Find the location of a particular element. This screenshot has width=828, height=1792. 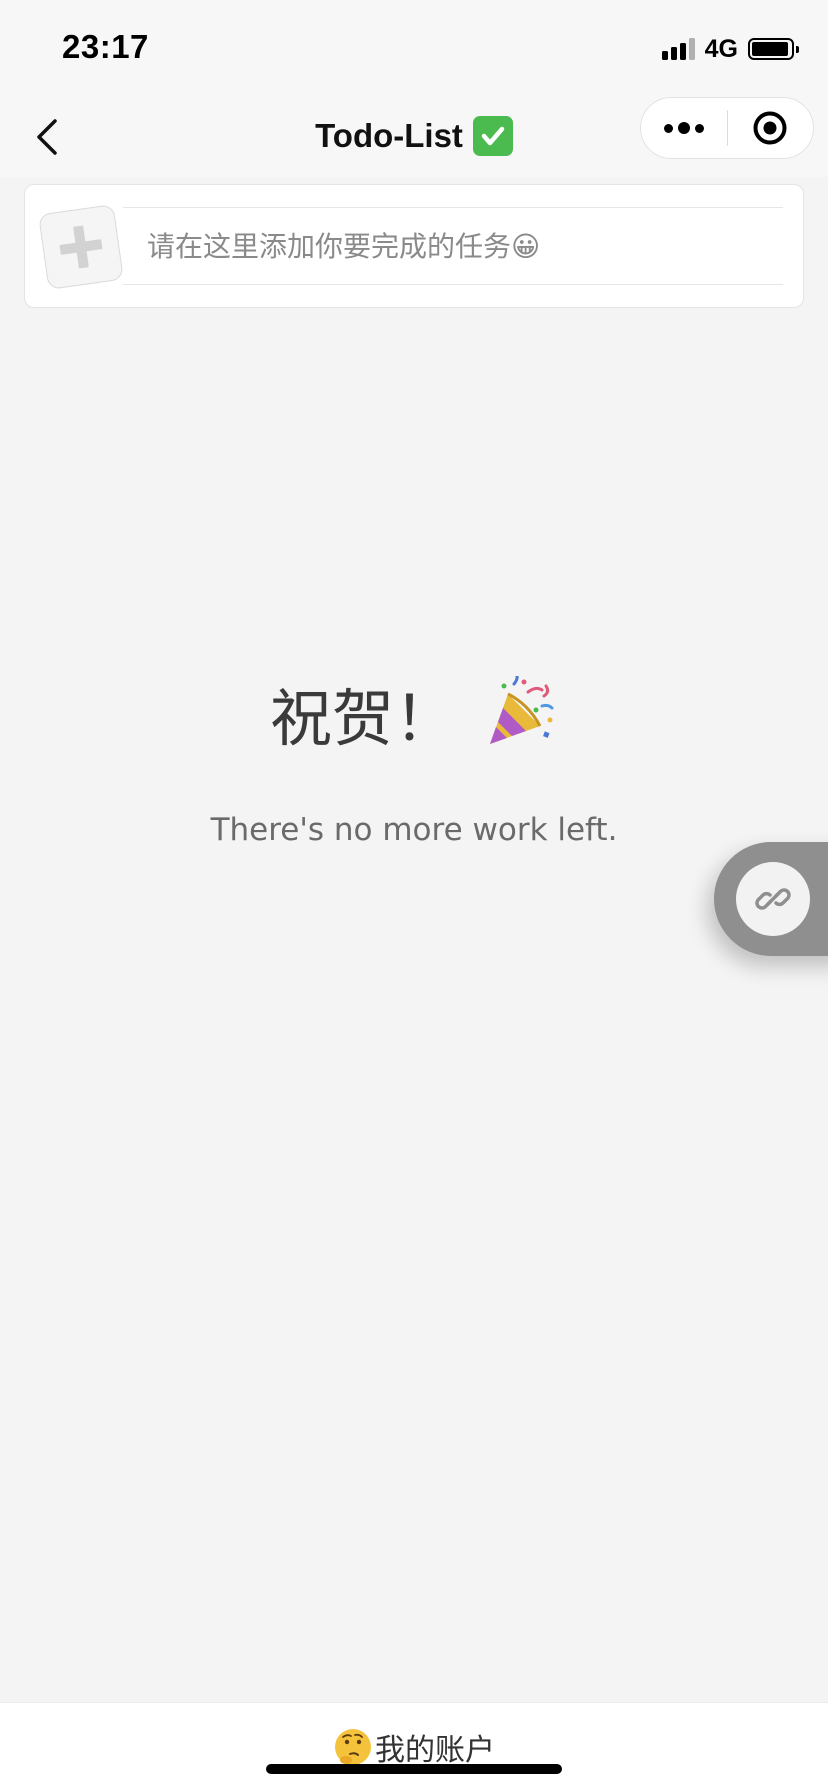

status-indicators: 4G is located at coordinates (730, 49).